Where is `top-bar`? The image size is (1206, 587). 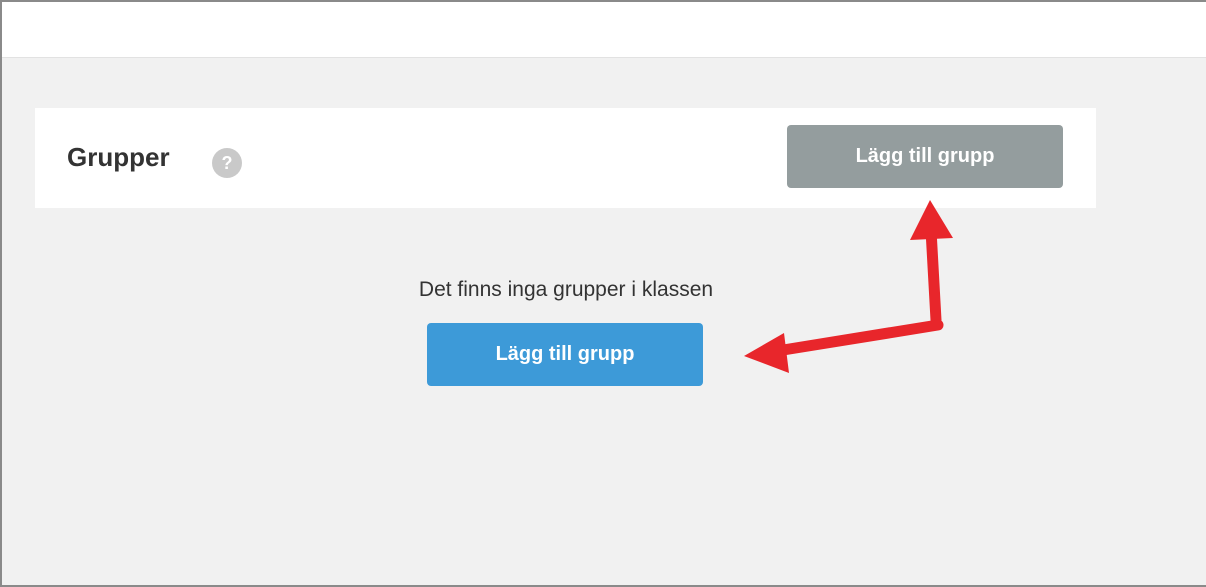
top-bar is located at coordinates (604, 30).